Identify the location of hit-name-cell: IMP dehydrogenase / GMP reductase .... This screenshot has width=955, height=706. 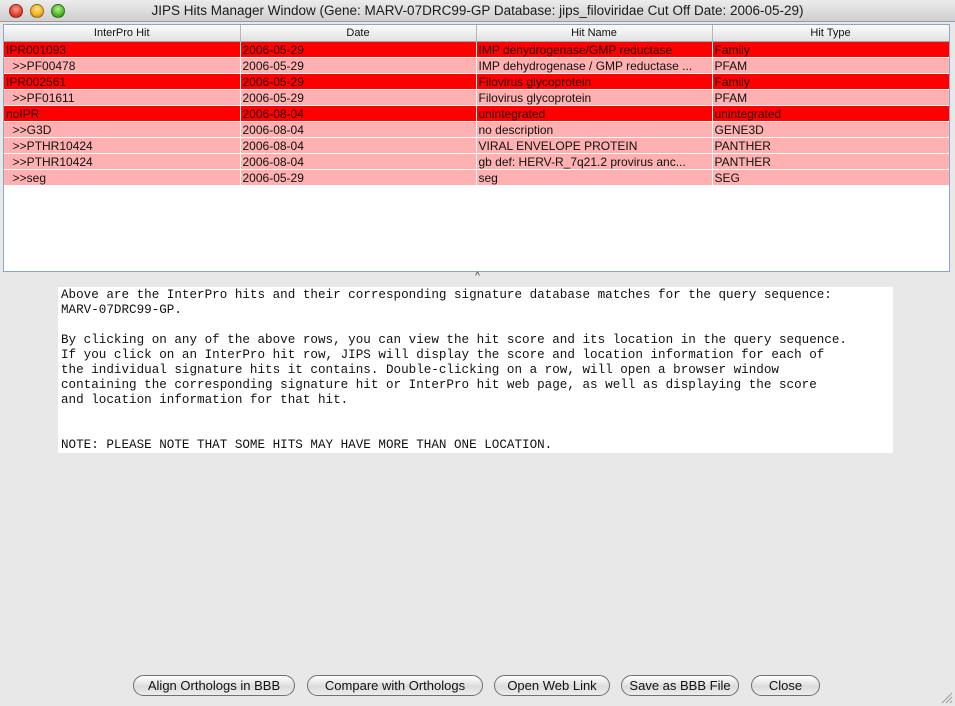
(594, 65).